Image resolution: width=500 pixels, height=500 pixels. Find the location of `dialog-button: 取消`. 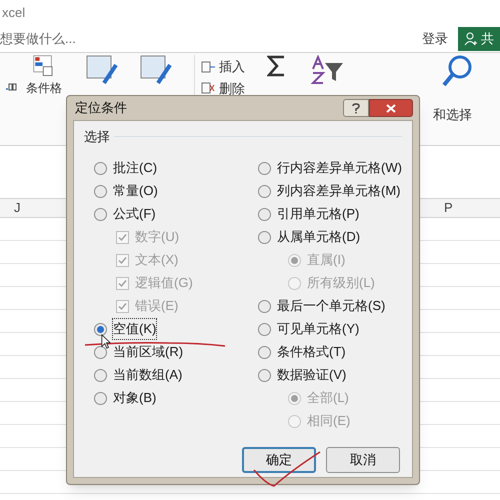

dialog-button: 取消 is located at coordinates (363, 459).